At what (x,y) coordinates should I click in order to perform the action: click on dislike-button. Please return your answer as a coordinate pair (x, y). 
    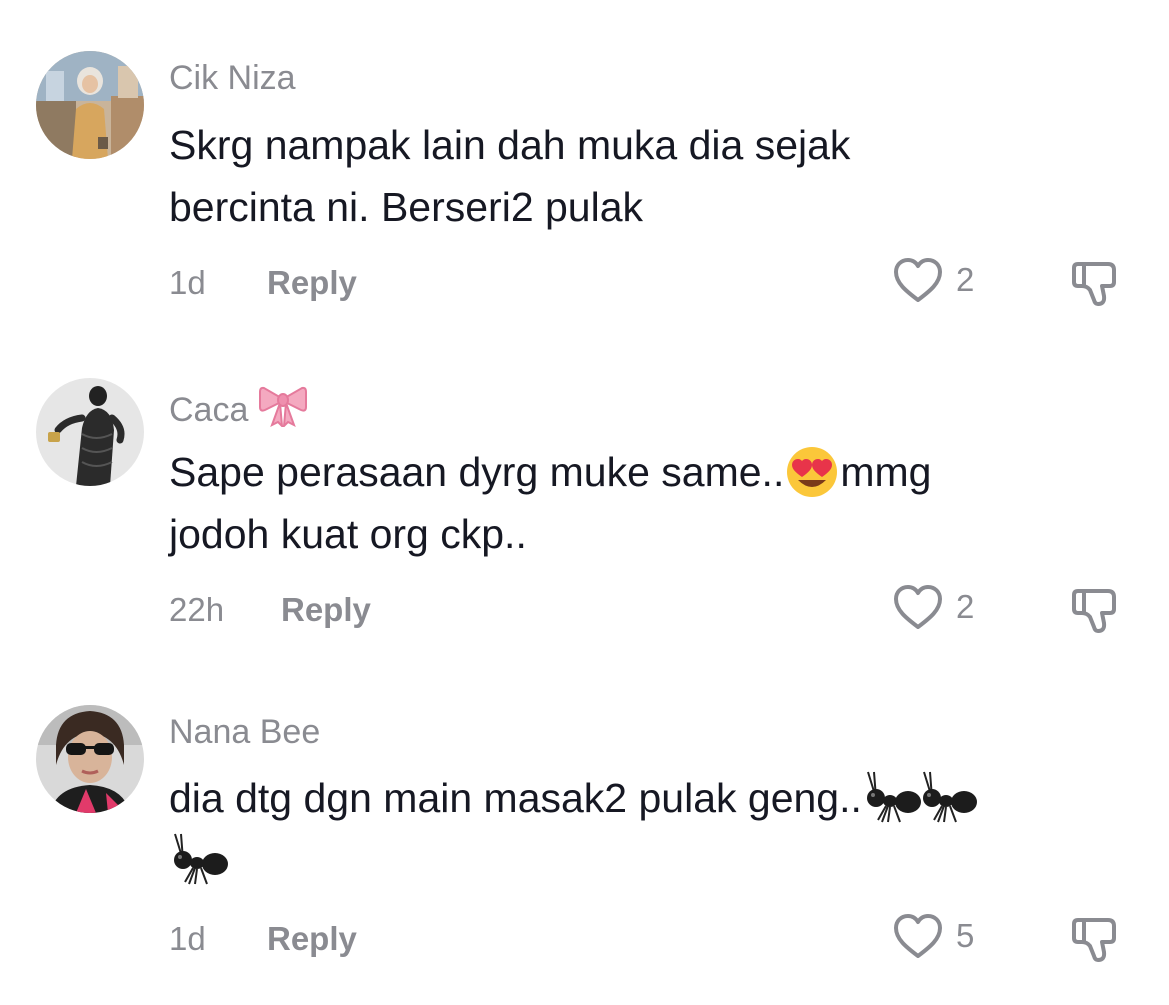
    Looking at the image, I should click on (1097, 939).